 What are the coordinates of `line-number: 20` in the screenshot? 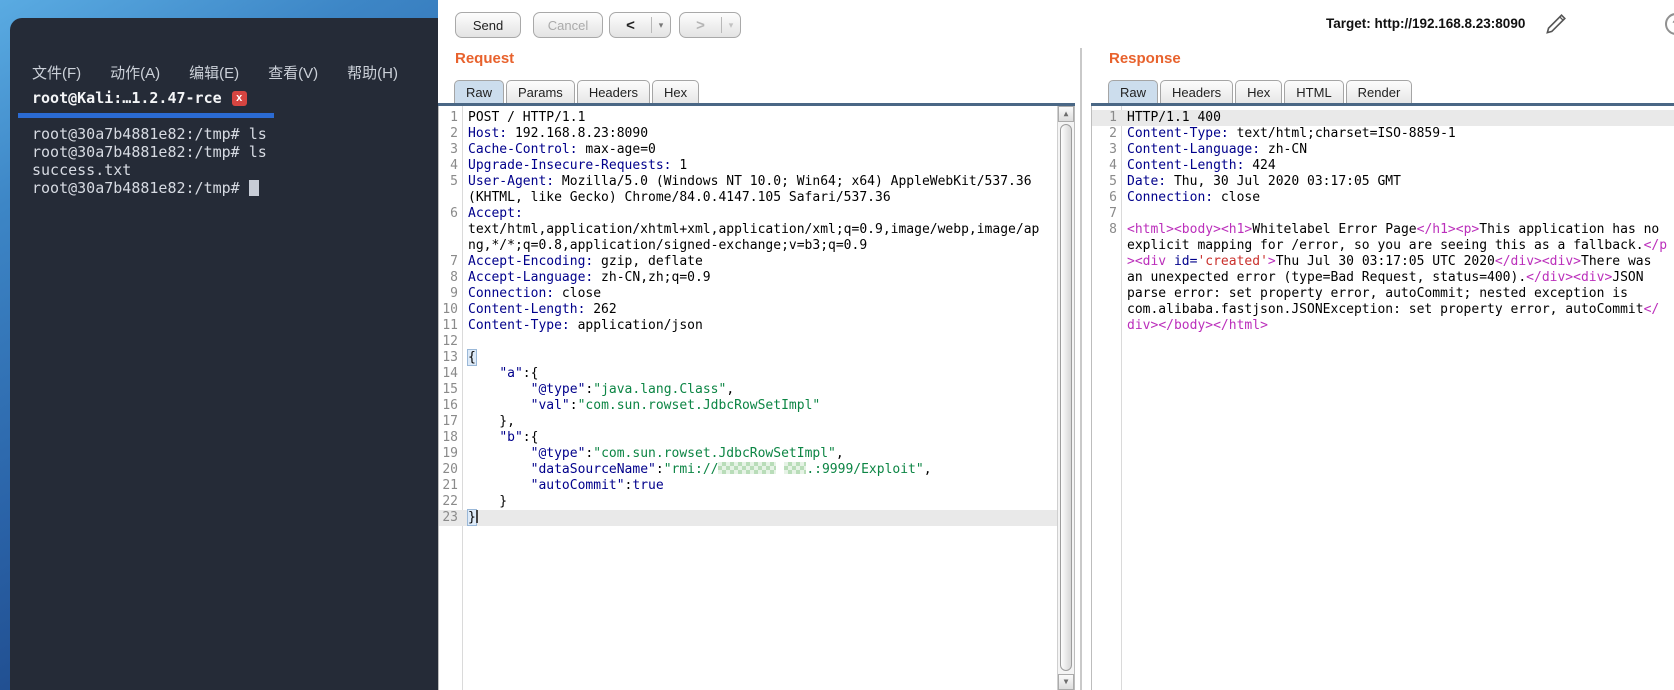 It's located at (450, 469).